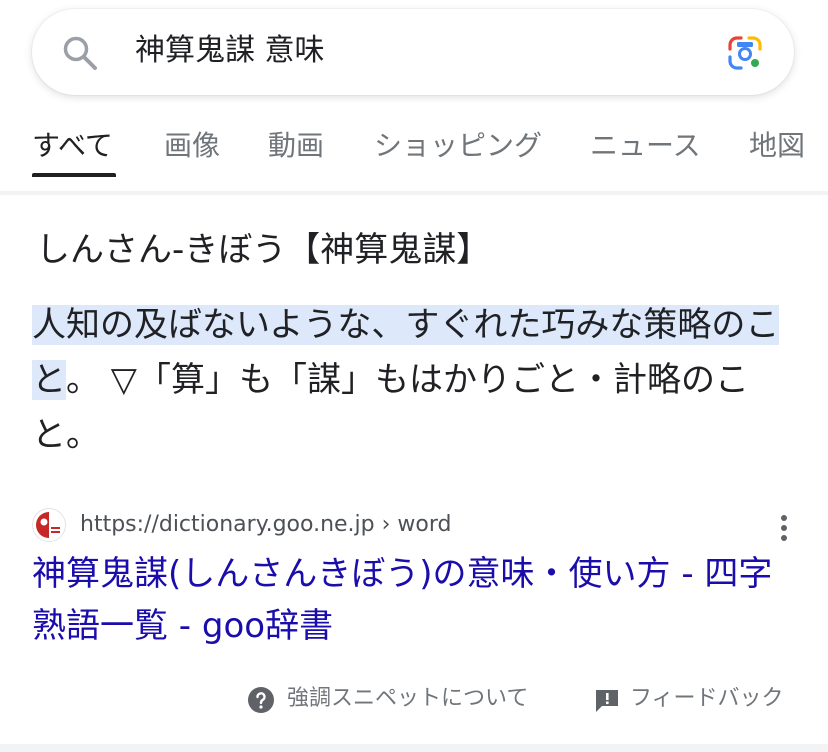 The image size is (828, 752). What do you see at coordinates (777, 146) in the screenshot?
I see `tab-maps: 地図` at bounding box center [777, 146].